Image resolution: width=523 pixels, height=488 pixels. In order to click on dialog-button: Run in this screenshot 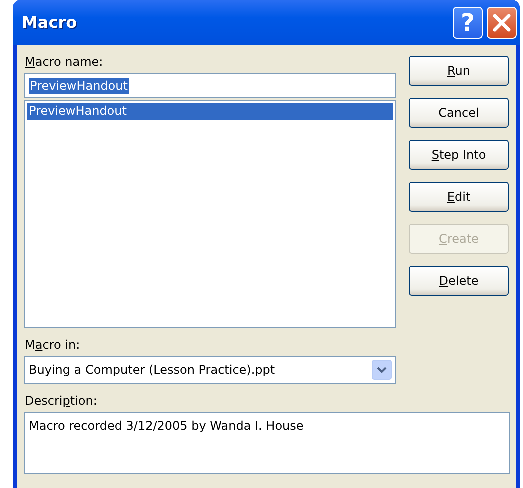, I will do `click(459, 71)`.